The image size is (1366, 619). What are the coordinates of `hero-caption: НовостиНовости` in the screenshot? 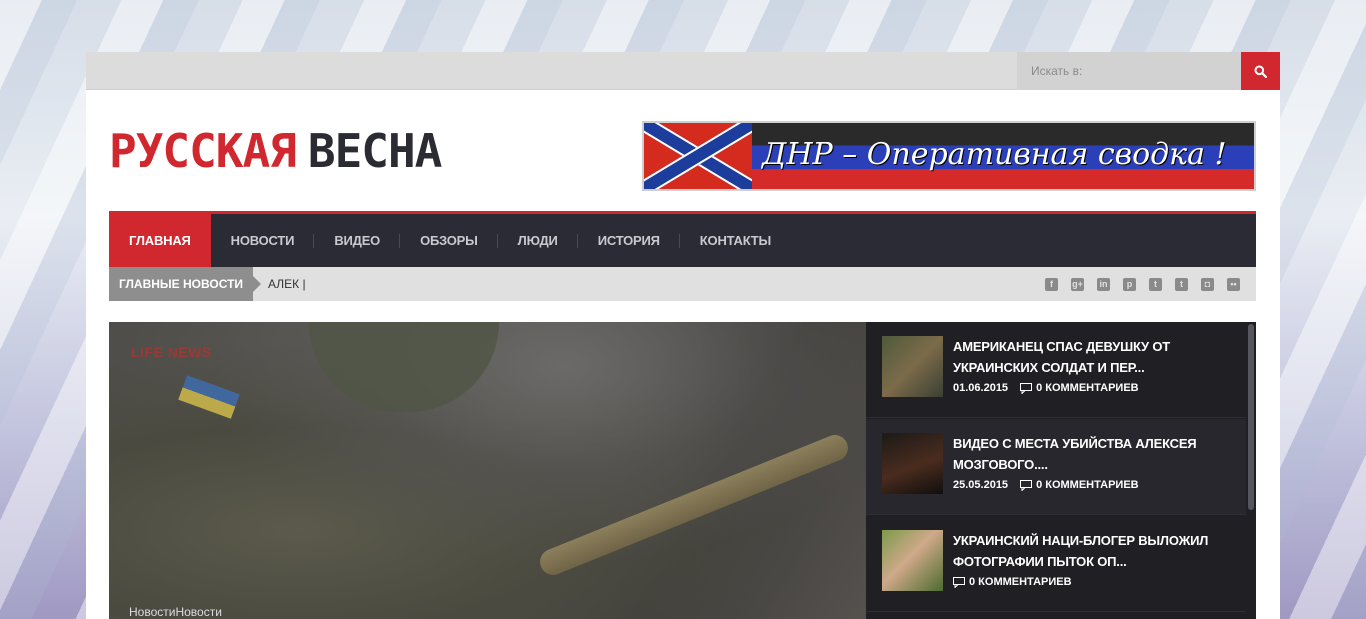 It's located at (175, 612).